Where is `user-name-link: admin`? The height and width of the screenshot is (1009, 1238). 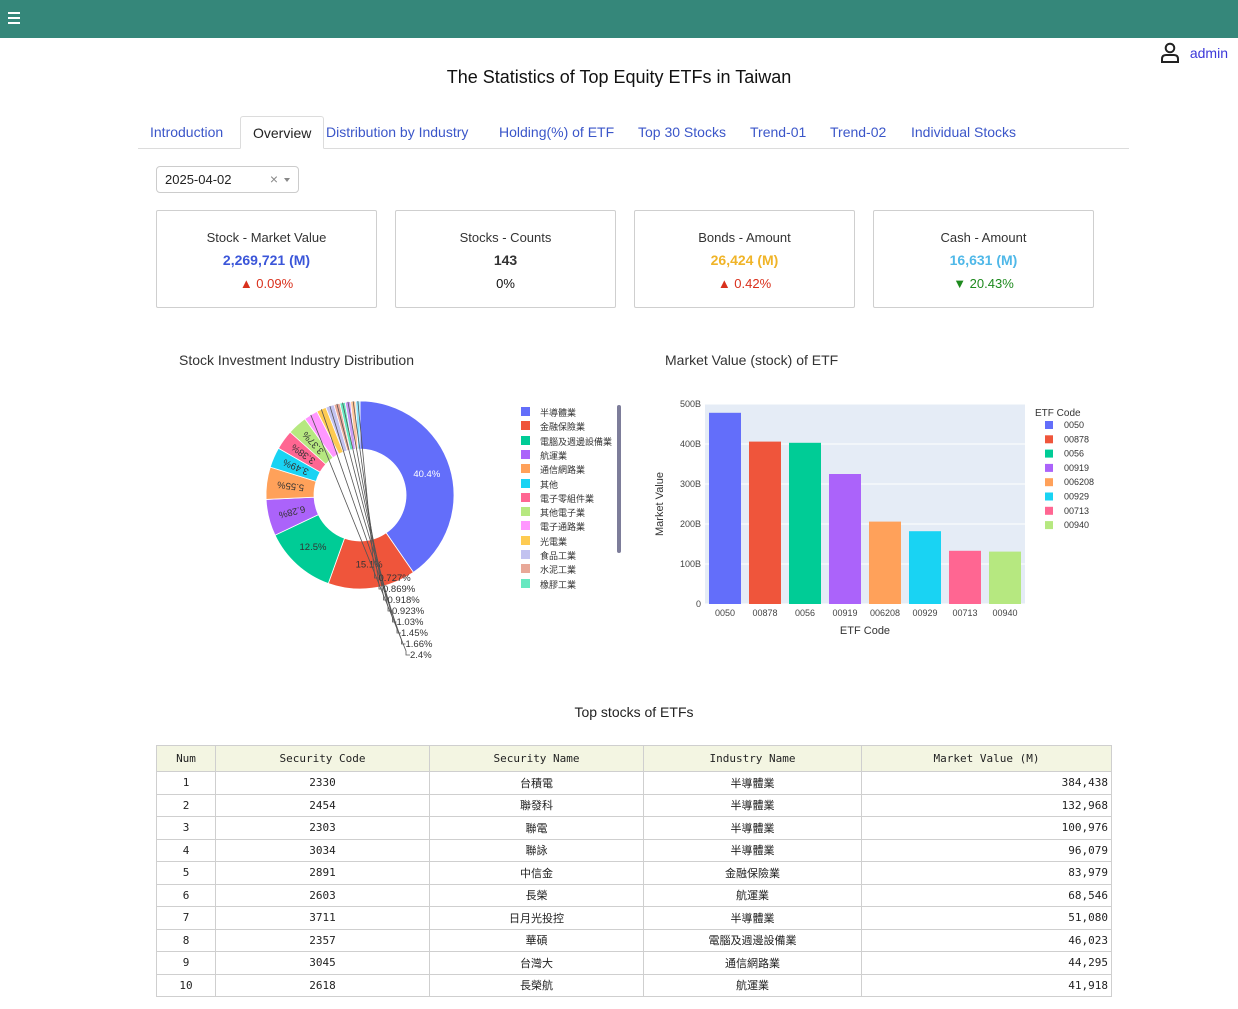 user-name-link: admin is located at coordinates (1209, 53).